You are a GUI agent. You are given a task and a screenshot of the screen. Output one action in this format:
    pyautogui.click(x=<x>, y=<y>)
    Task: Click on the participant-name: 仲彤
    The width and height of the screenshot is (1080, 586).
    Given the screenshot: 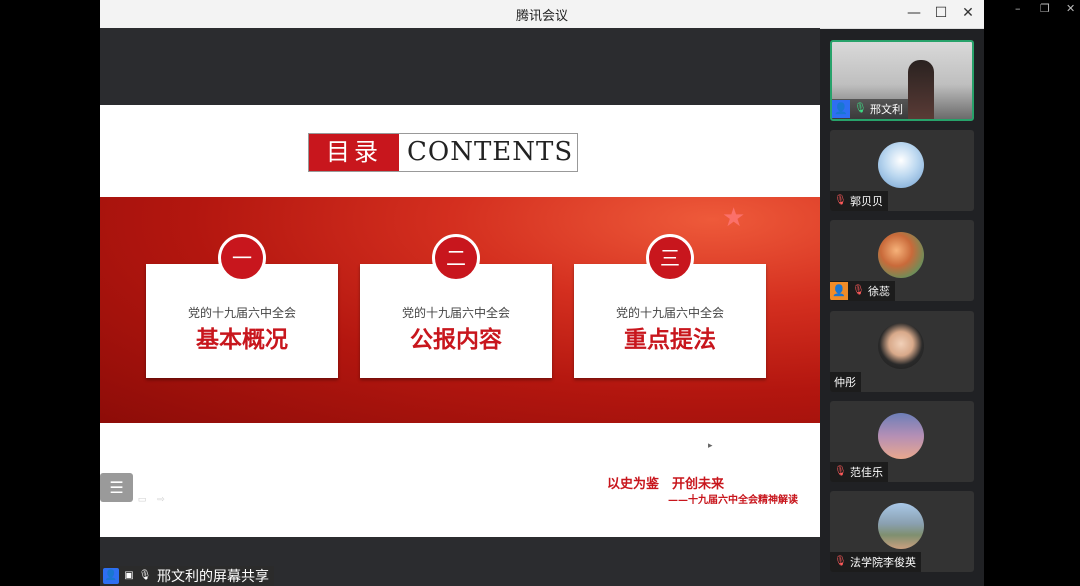 What is the action you would take?
    pyautogui.click(x=845, y=382)
    